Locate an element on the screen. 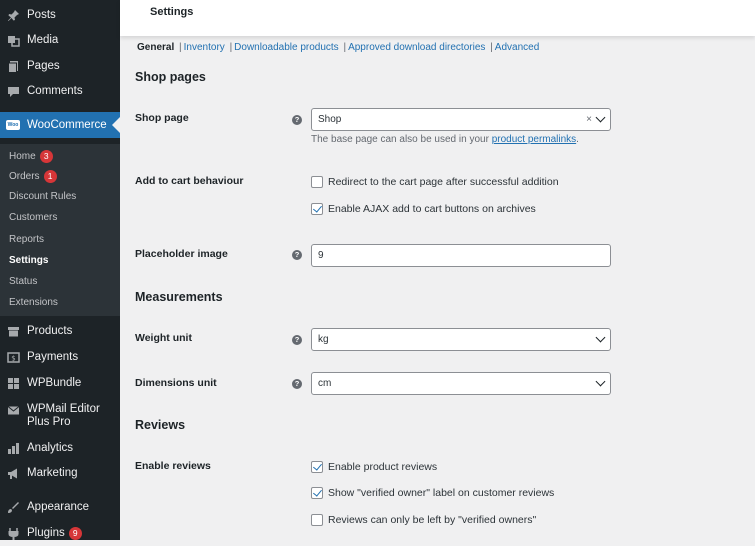 This screenshot has height=546, width=755. tab-inventory: Inventory is located at coordinates (204, 47).